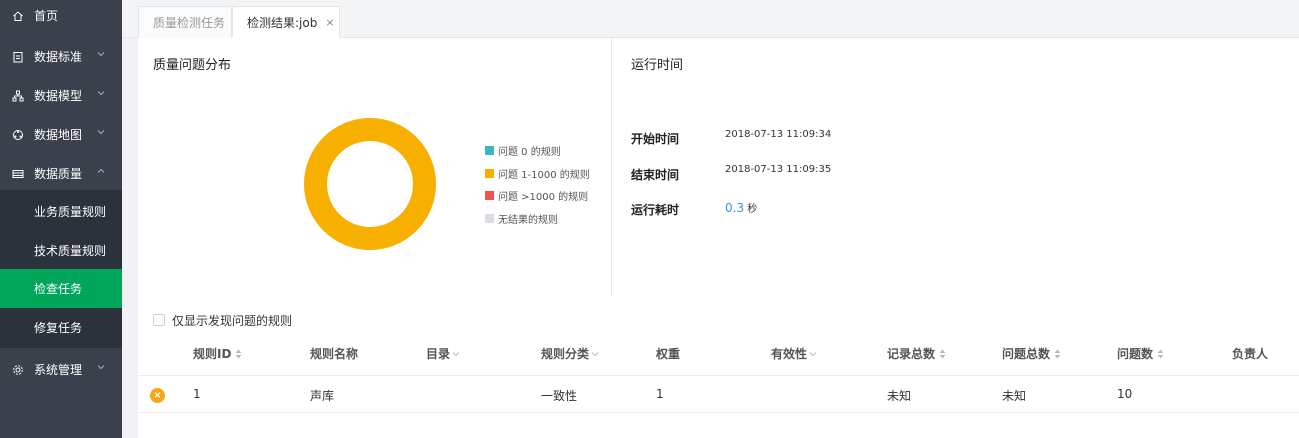  What do you see at coordinates (528, 220) in the screenshot?
I see `legend-label: 无结果的规则` at bounding box center [528, 220].